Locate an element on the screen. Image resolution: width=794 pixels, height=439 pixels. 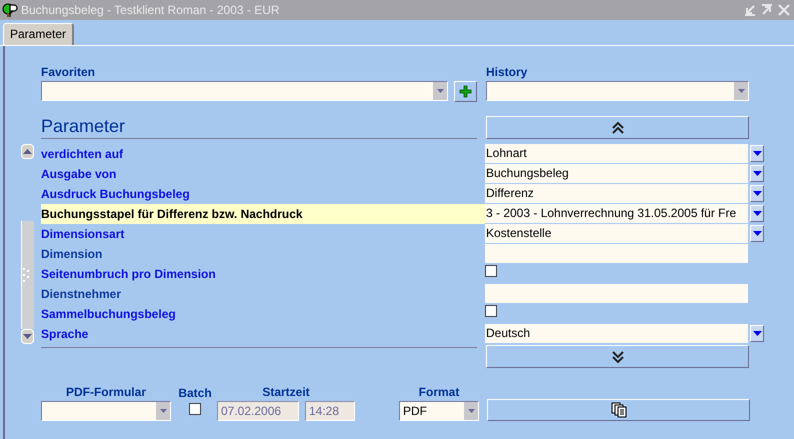
documents-icon is located at coordinates (618, 410).